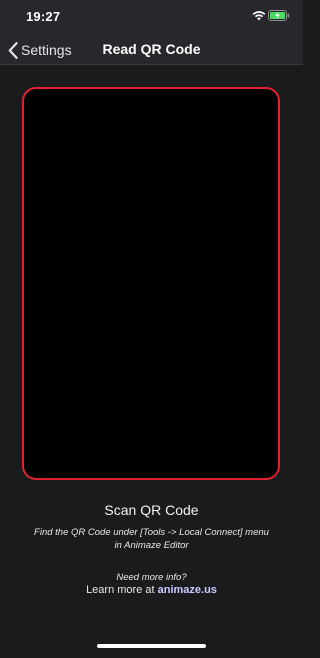 This screenshot has width=320, height=658. I want to click on wifi-icon, so click(259, 16).